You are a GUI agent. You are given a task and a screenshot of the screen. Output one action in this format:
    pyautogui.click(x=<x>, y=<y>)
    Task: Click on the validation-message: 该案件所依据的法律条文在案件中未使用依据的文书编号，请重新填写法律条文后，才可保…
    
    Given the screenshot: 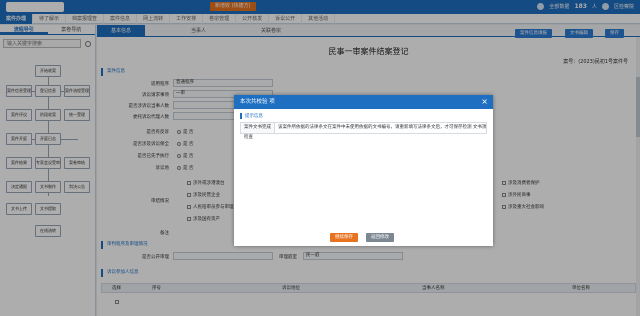 What is the action you would take?
    pyautogui.click(x=382, y=127)
    